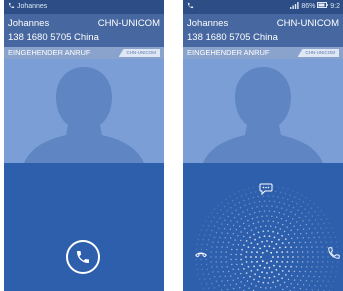 Image resolution: width=343 pixels, height=291 pixels. I want to click on phone-handset-icon, so click(83, 257).